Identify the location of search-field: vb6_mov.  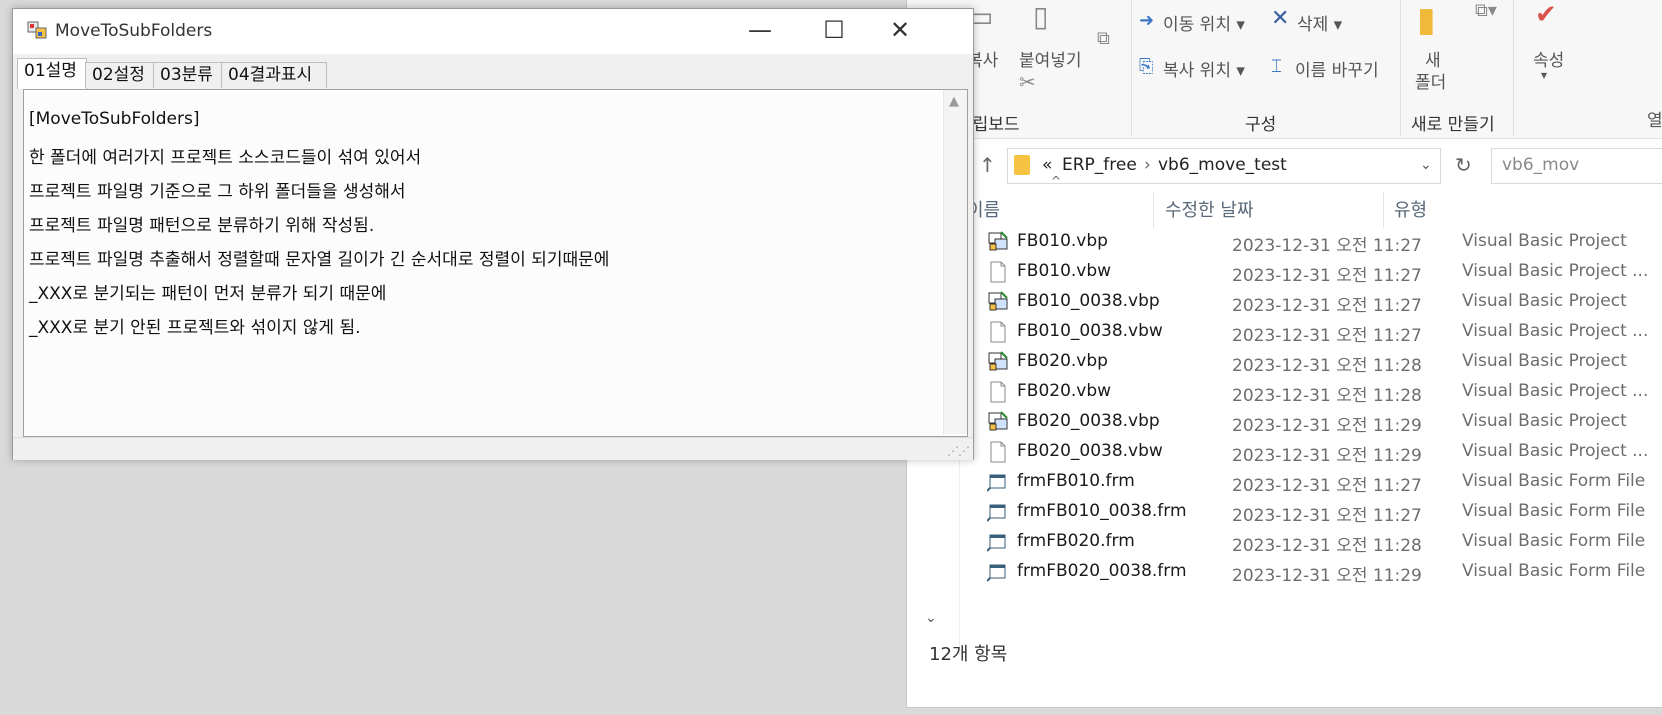
(1576, 166).